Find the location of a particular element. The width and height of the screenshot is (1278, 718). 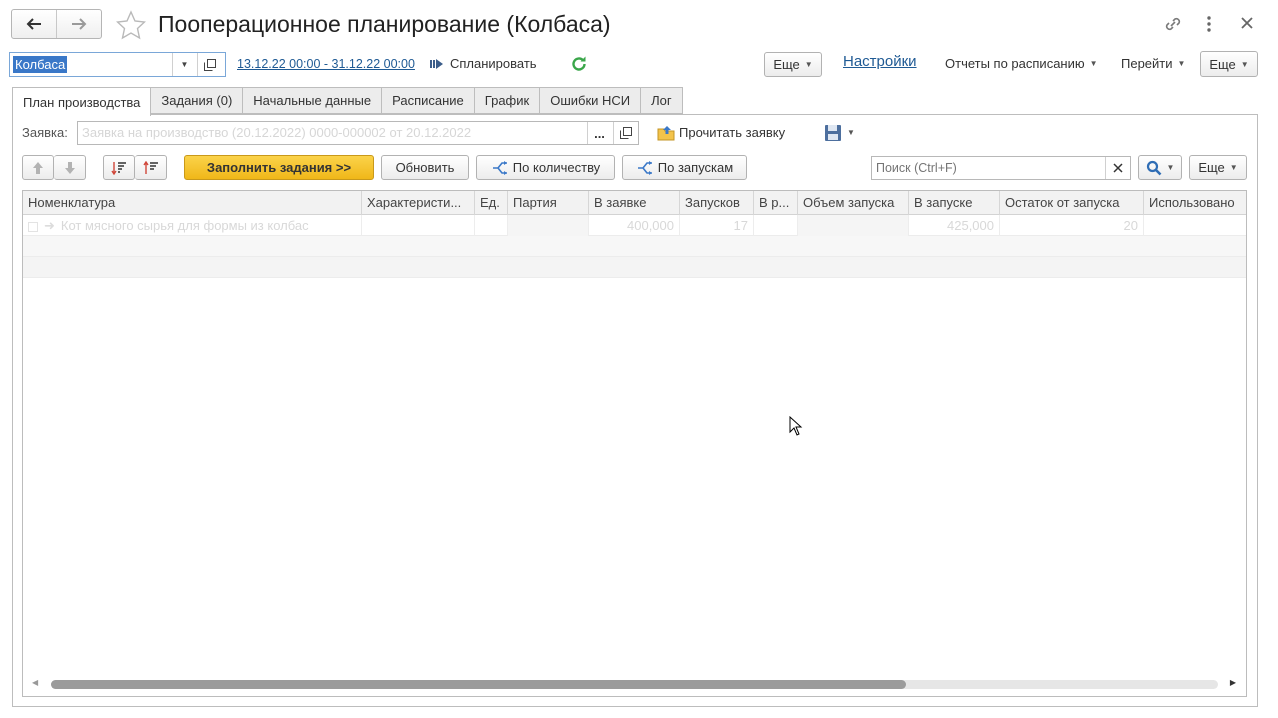

column-header: Использовано is located at coordinates (1195, 203).